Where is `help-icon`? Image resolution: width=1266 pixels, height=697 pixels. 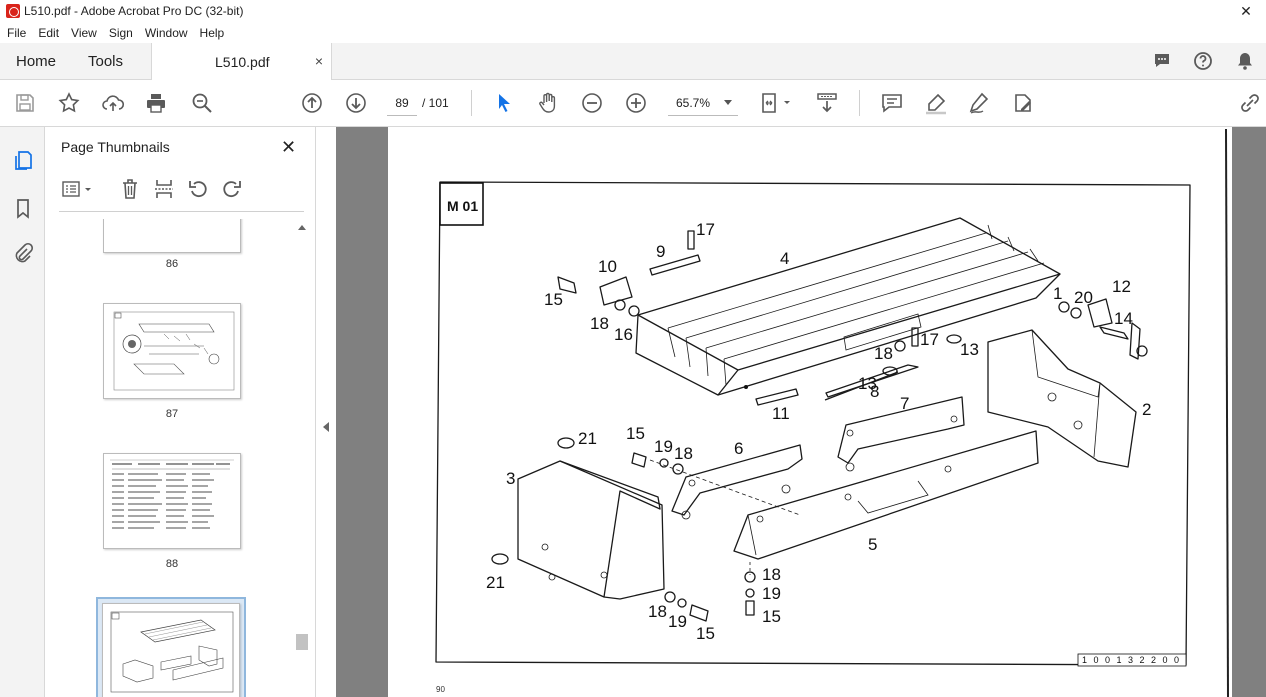 help-icon is located at coordinates (1203, 61).